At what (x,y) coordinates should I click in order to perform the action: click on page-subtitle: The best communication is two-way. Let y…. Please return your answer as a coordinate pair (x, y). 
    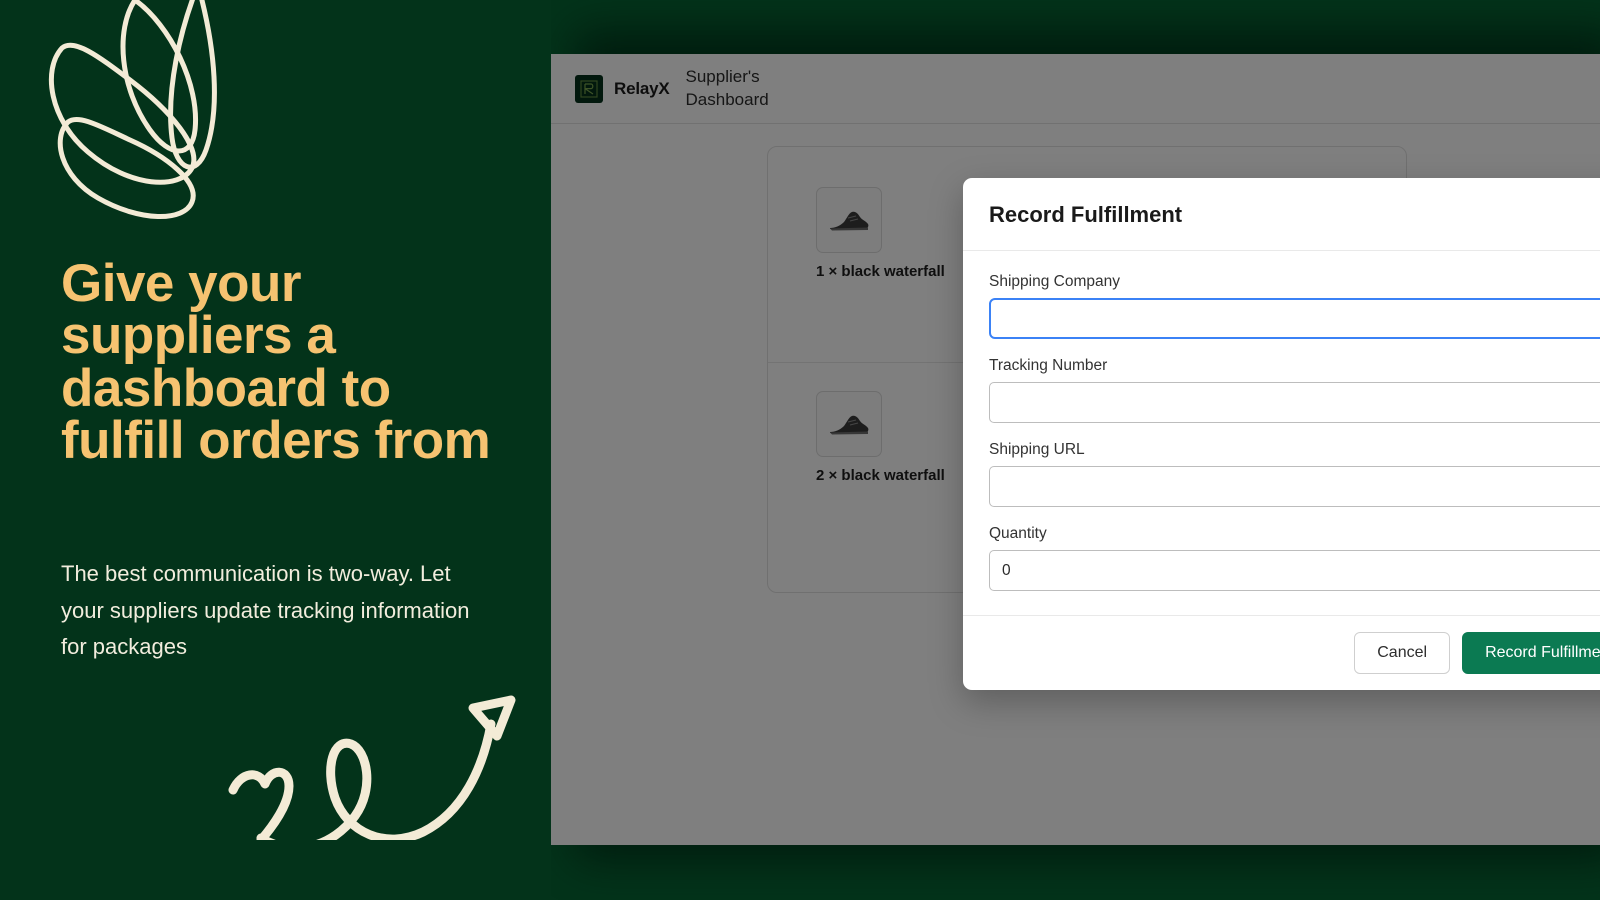
    Looking at the image, I should click on (265, 610).